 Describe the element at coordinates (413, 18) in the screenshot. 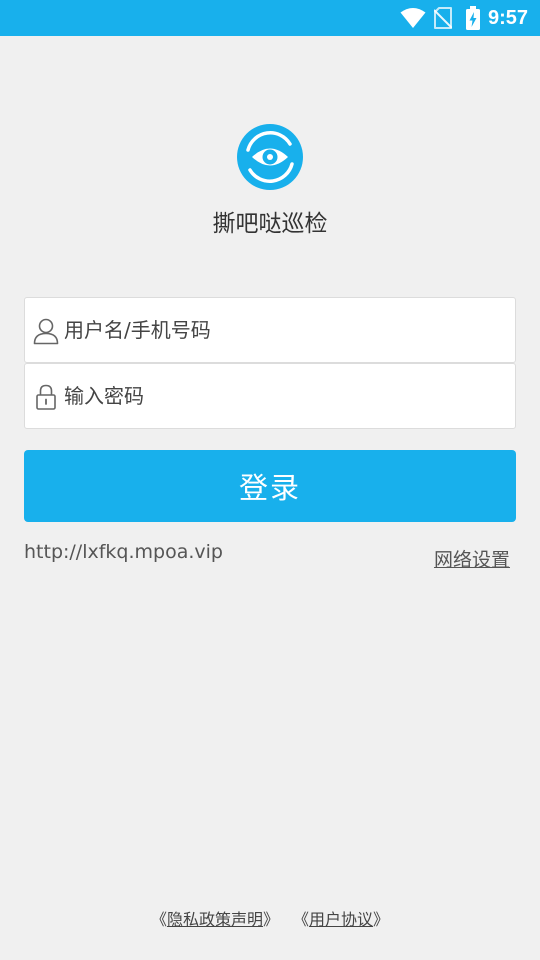

I see `wifi-icon` at that location.